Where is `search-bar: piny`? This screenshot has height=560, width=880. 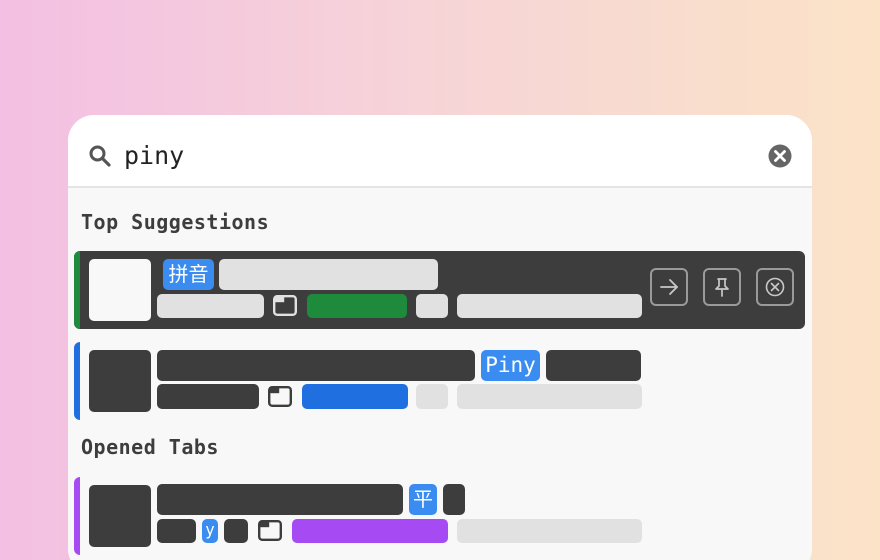 search-bar: piny is located at coordinates (440, 151).